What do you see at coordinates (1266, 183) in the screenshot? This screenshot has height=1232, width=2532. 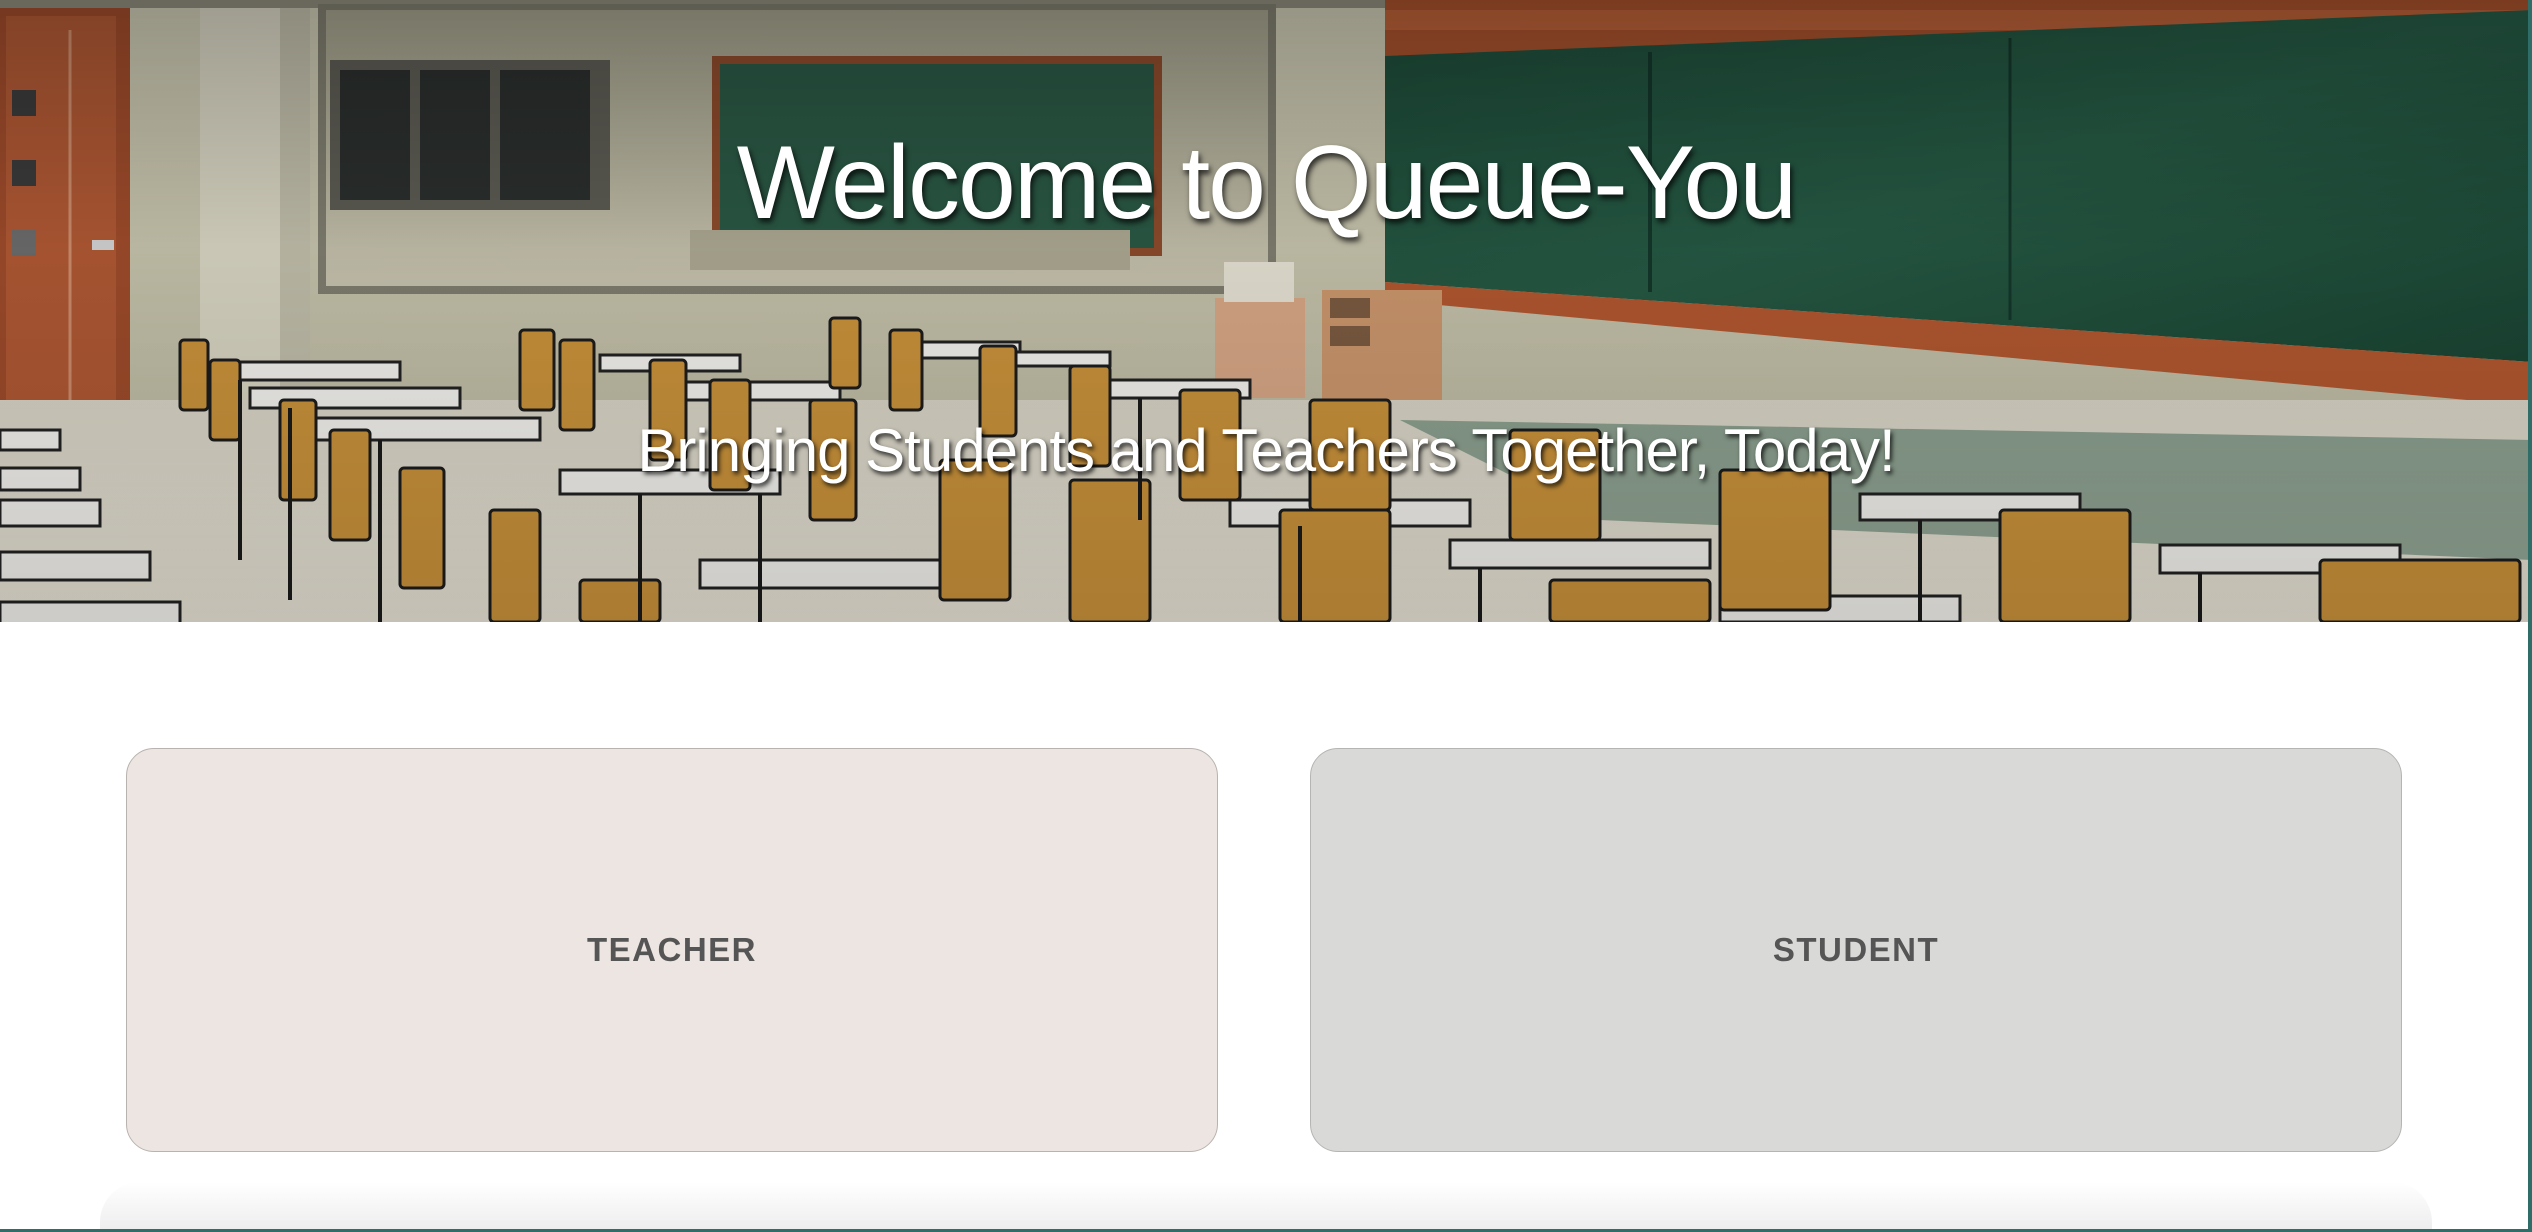 I see `page-title: Welcome to Queue-You` at bounding box center [1266, 183].